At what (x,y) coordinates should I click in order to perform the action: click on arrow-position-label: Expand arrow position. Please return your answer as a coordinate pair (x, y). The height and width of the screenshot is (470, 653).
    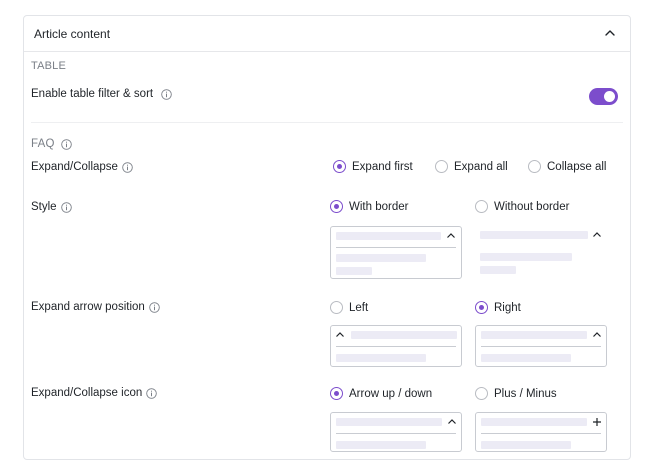
    Looking at the image, I should click on (88, 307).